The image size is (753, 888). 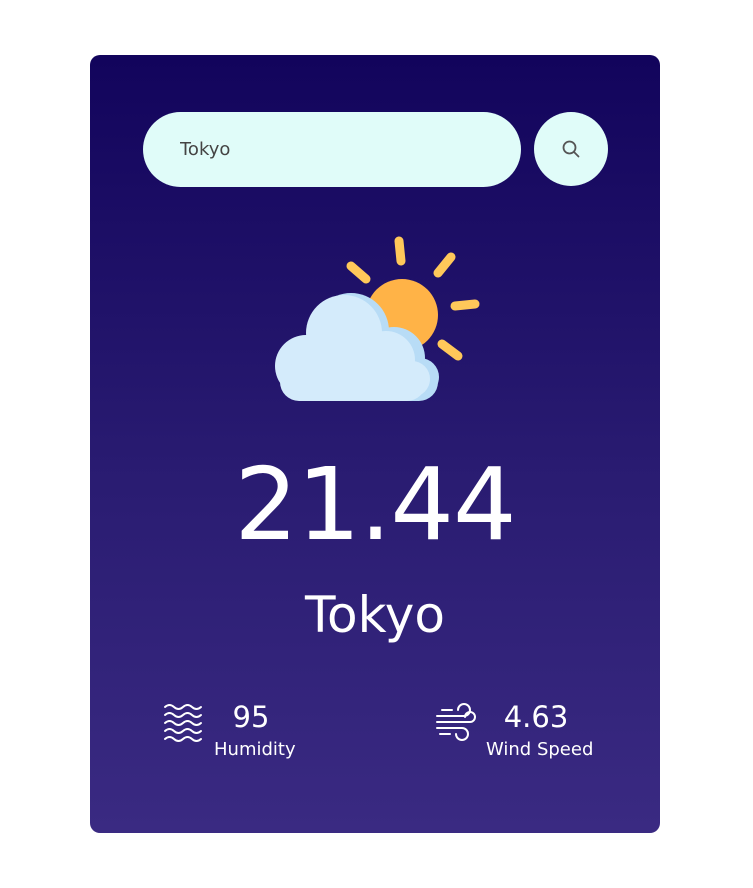 I want to click on wind-speed-label: Wind Speed, so click(x=540, y=749).